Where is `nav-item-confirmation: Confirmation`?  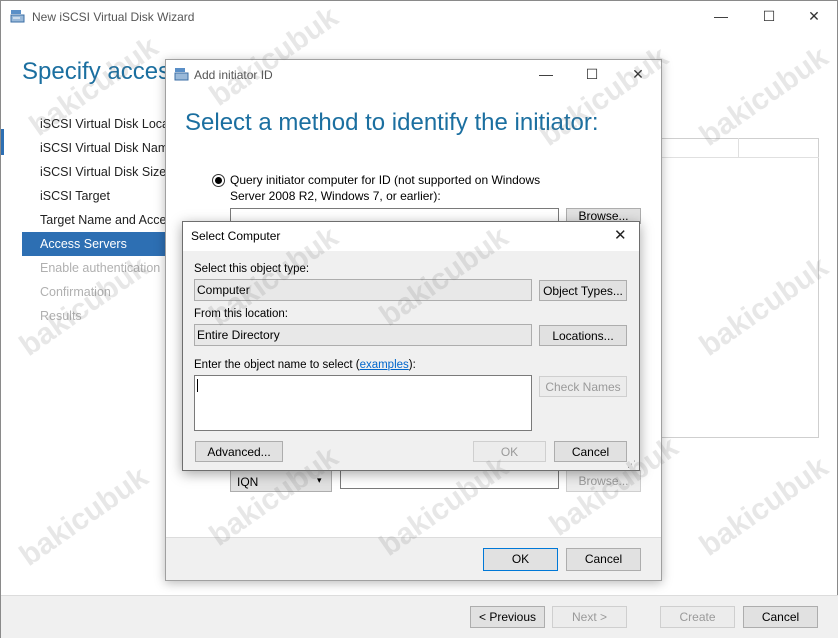
nav-item-confirmation: Confirmation is located at coordinates (75, 292).